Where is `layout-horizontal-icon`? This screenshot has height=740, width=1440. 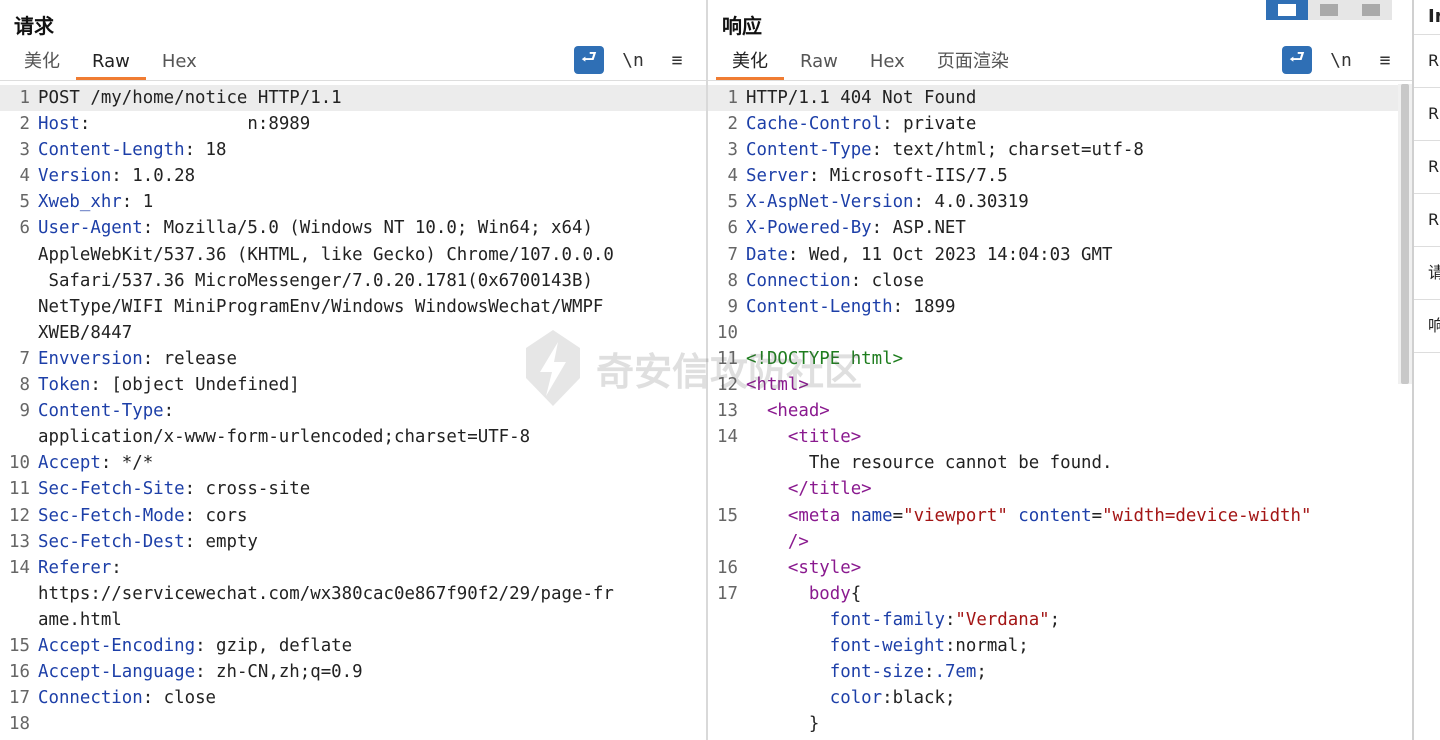
layout-horizontal-icon is located at coordinates (1329, 10).